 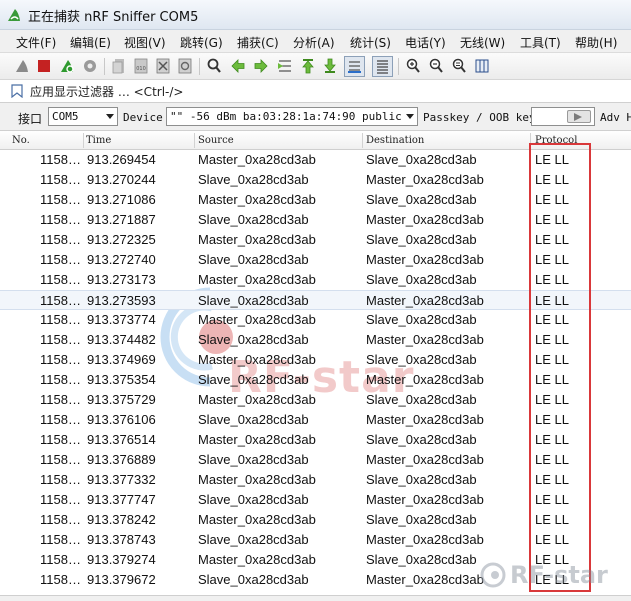 What do you see at coordinates (98, 140) in the screenshot?
I see `column-header-time: Time` at bounding box center [98, 140].